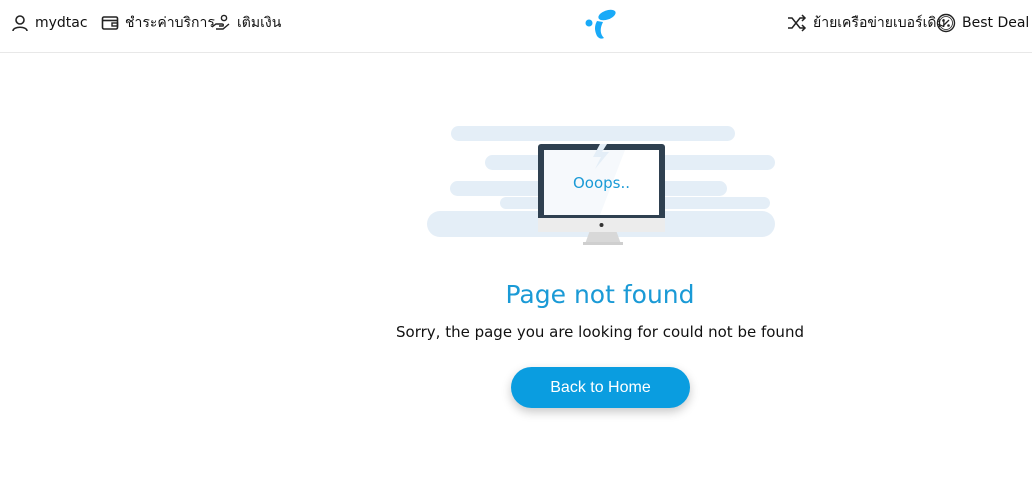 This screenshot has width=1032, height=485. Describe the element at coordinates (600, 387) in the screenshot. I see `back-to-home-button: Back to Home` at that location.